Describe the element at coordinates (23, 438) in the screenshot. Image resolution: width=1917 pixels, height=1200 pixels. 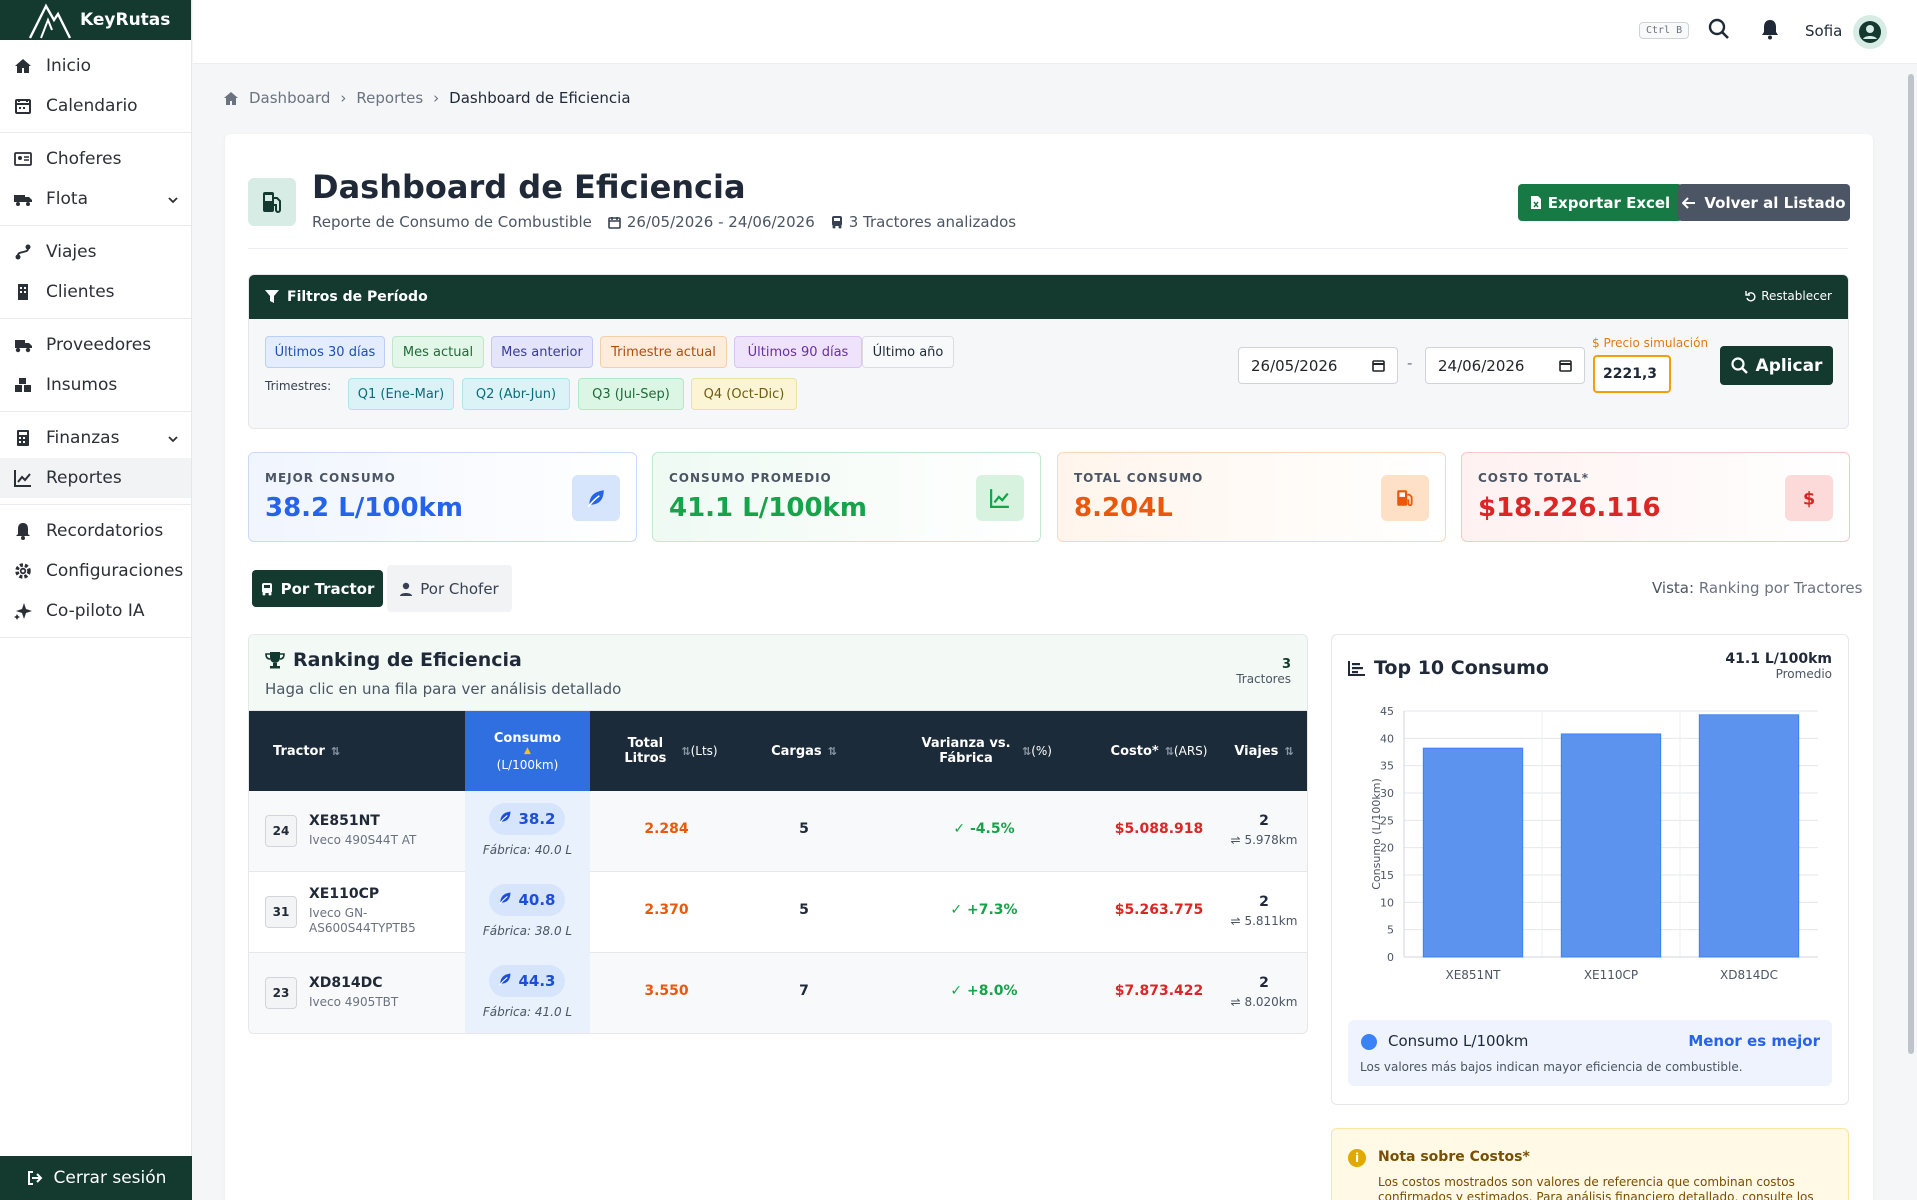
I see `calculator-icon` at that location.